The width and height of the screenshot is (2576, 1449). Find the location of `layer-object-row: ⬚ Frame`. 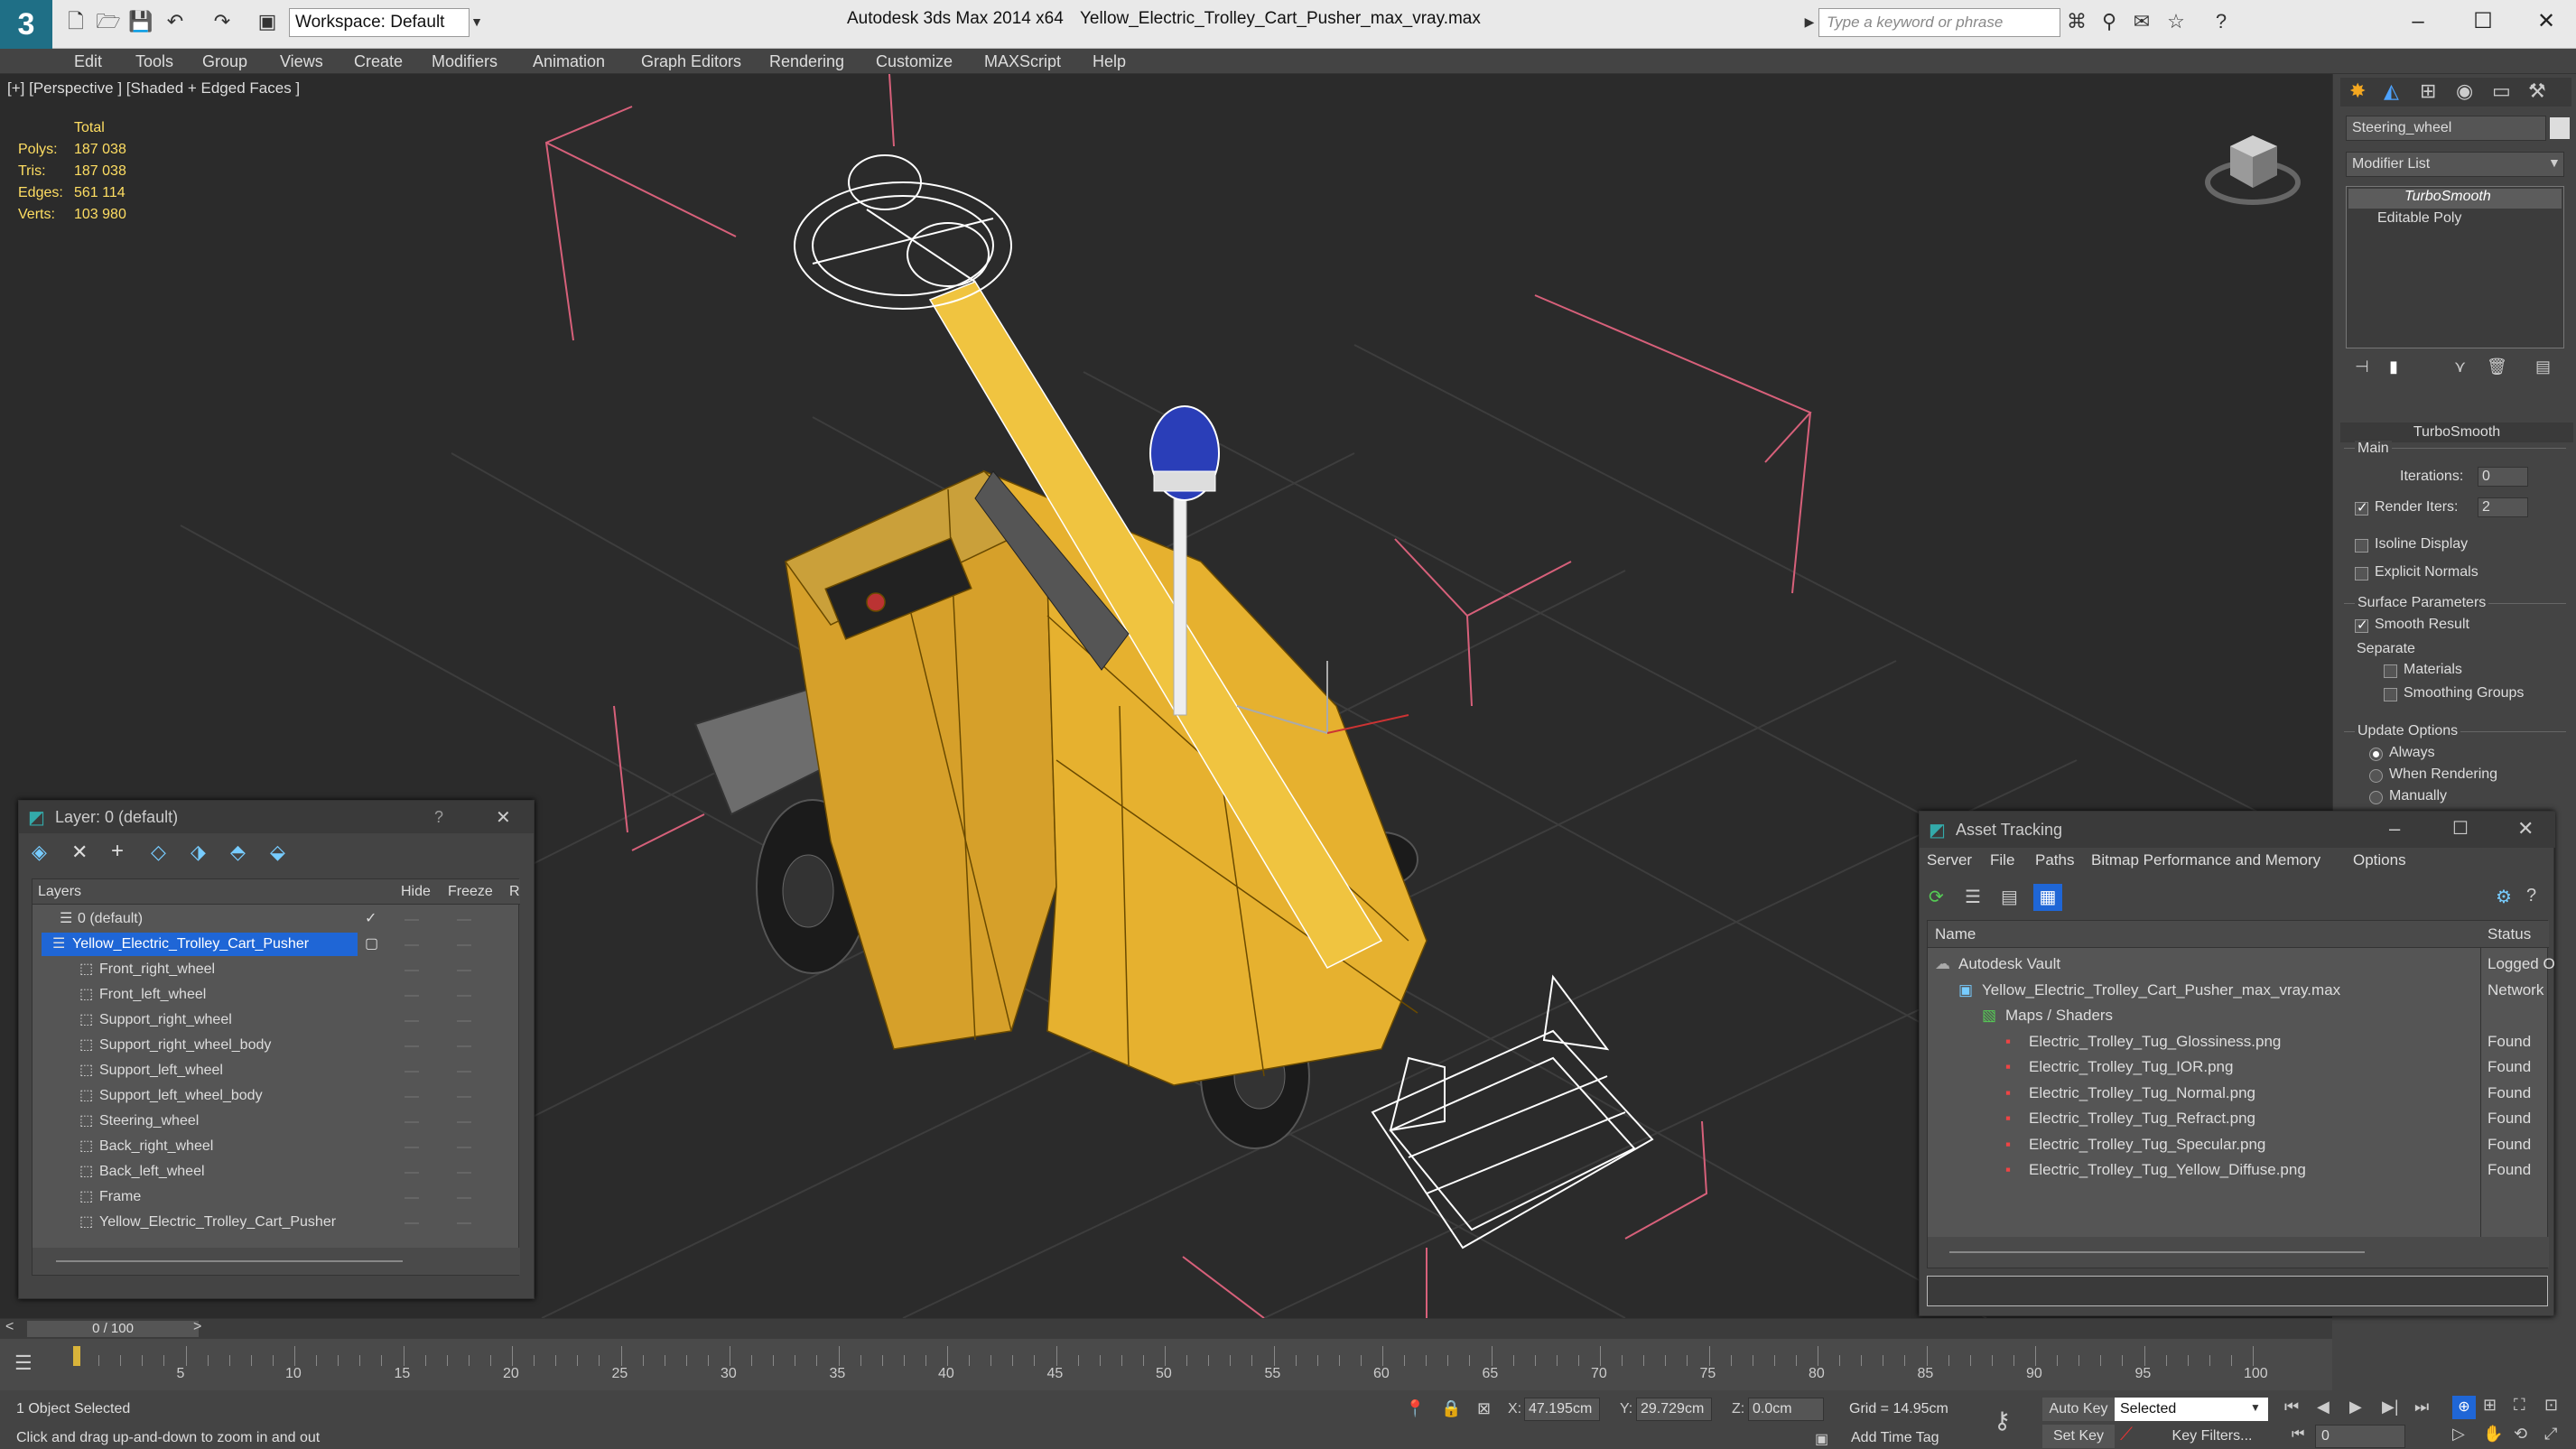

layer-object-row: ⬚ Frame is located at coordinates (276, 1197).